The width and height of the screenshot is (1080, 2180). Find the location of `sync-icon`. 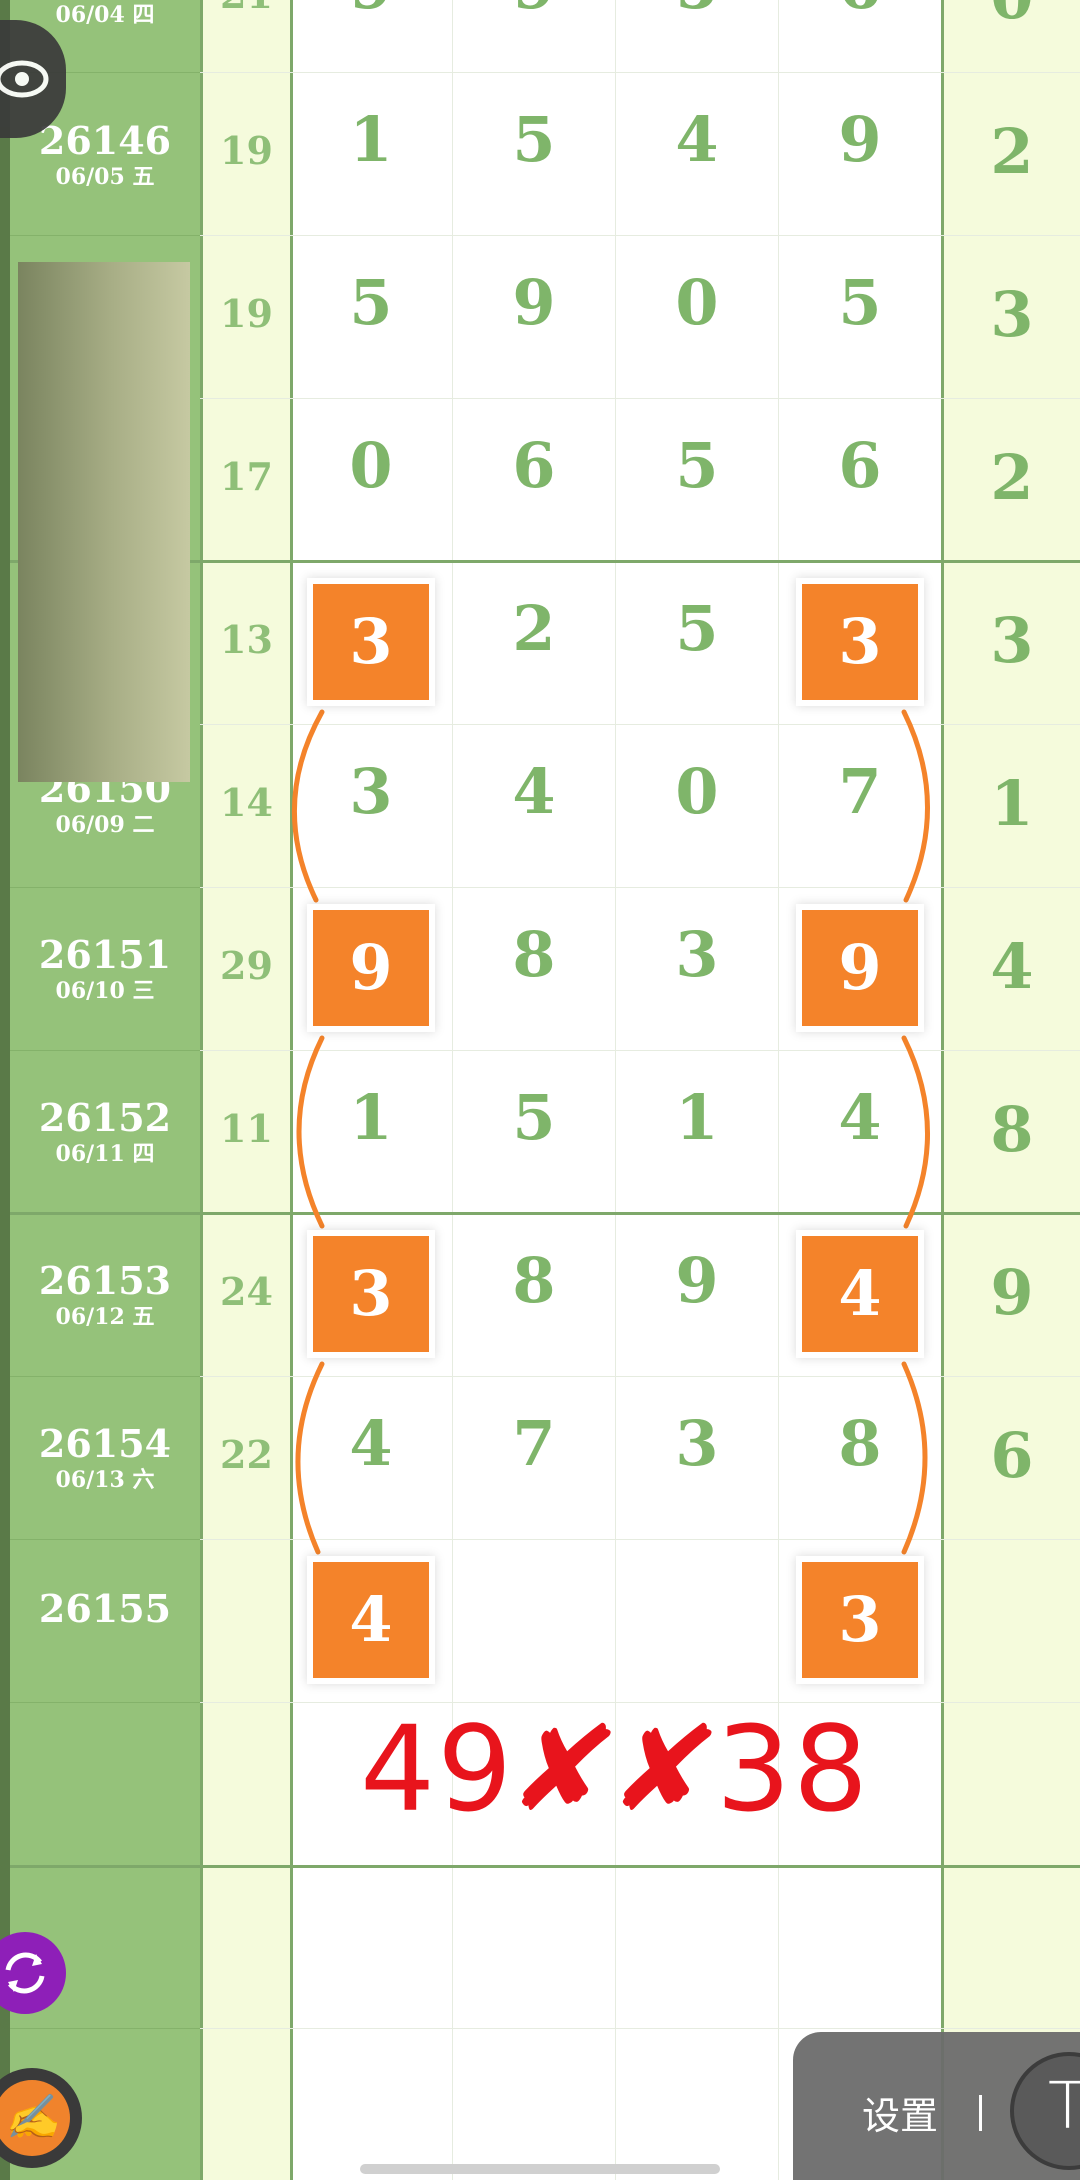

sync-icon is located at coordinates (25, 1973).